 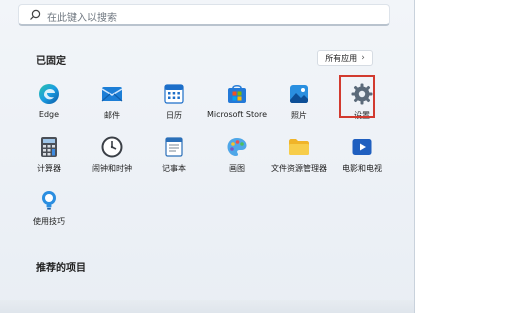 I want to click on mail-icon, so click(x=112, y=94).